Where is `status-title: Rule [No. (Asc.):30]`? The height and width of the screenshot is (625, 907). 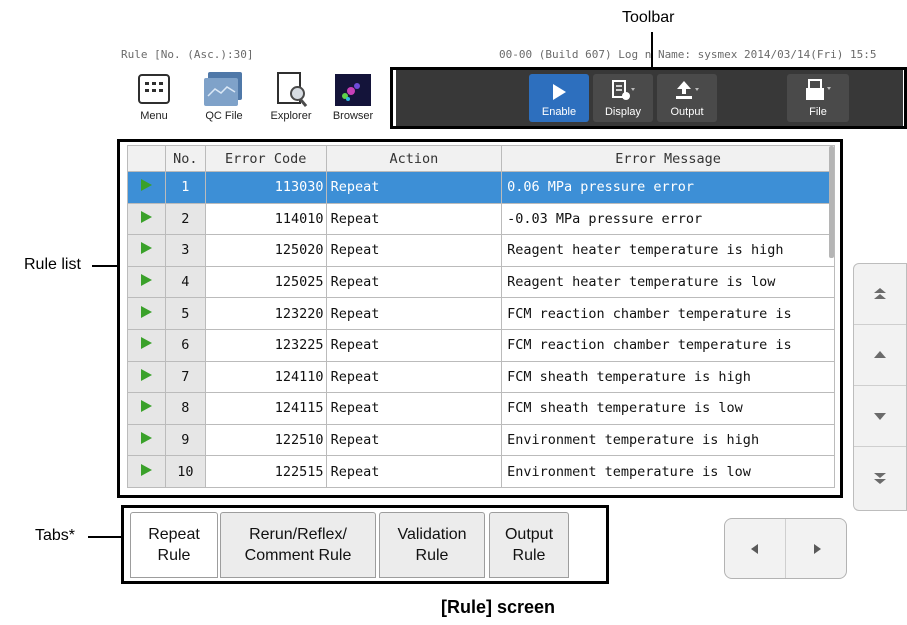
status-title: Rule [No. (Asc.):30] is located at coordinates (187, 54).